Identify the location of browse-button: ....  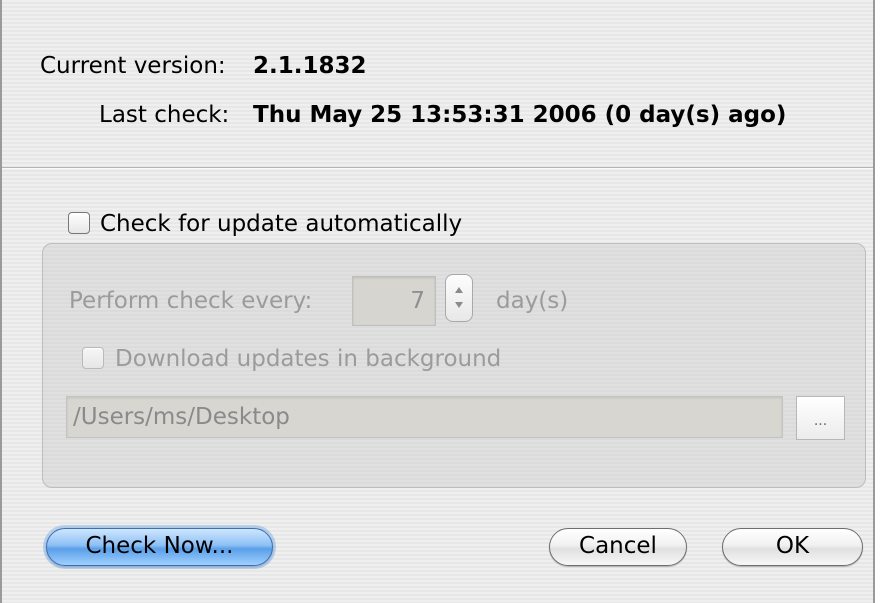
(820, 418).